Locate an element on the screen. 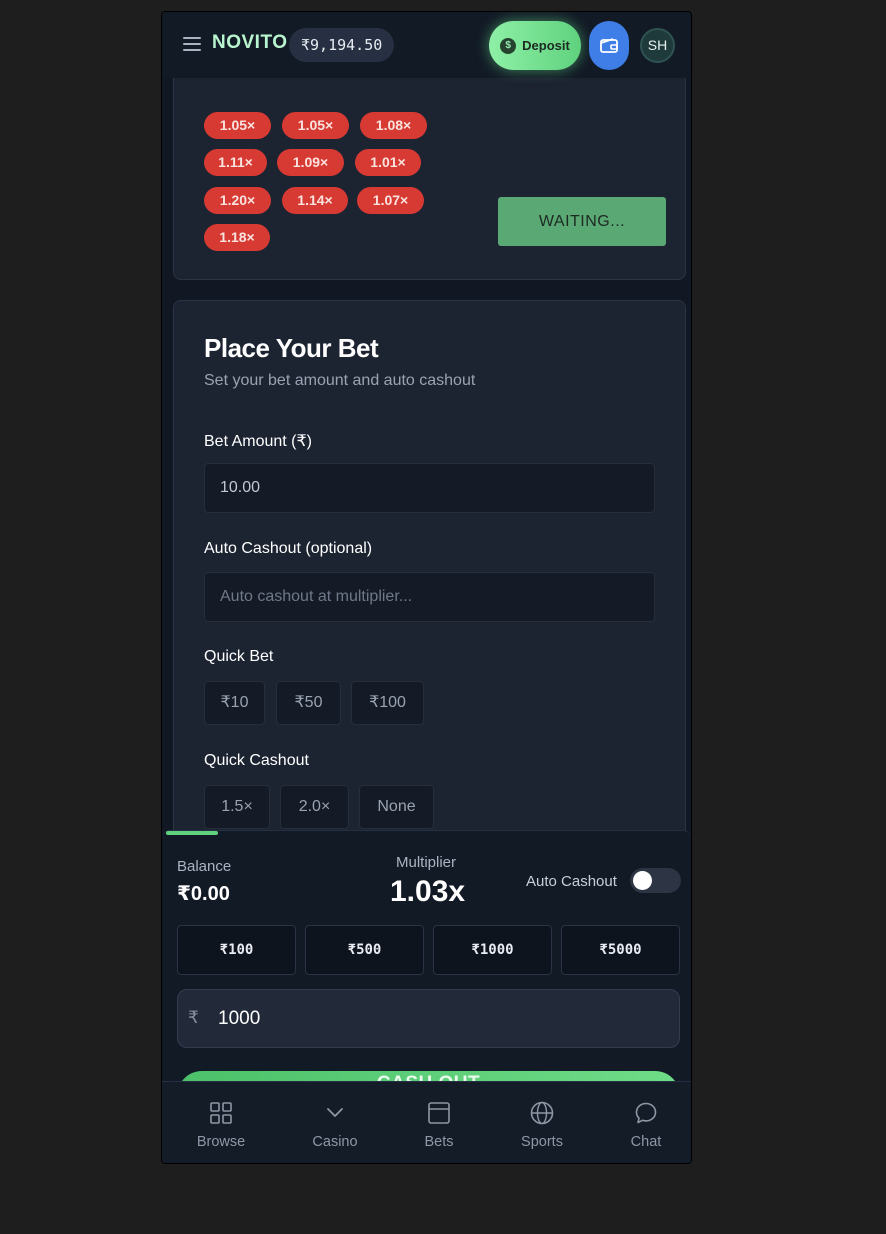 The image size is (886, 1234). history-chip: 1.11× is located at coordinates (235, 162).